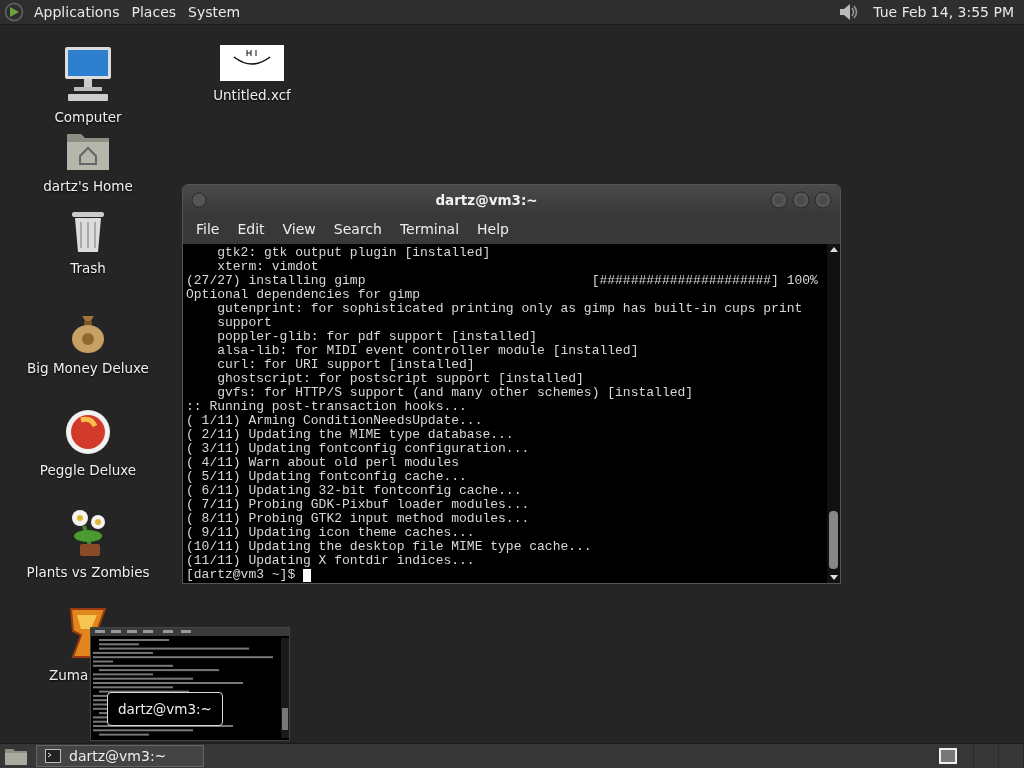 Image resolution: width=1024 pixels, height=768 pixels. Describe the element at coordinates (252, 63) in the screenshot. I see `image-thumbnail-icon` at that location.